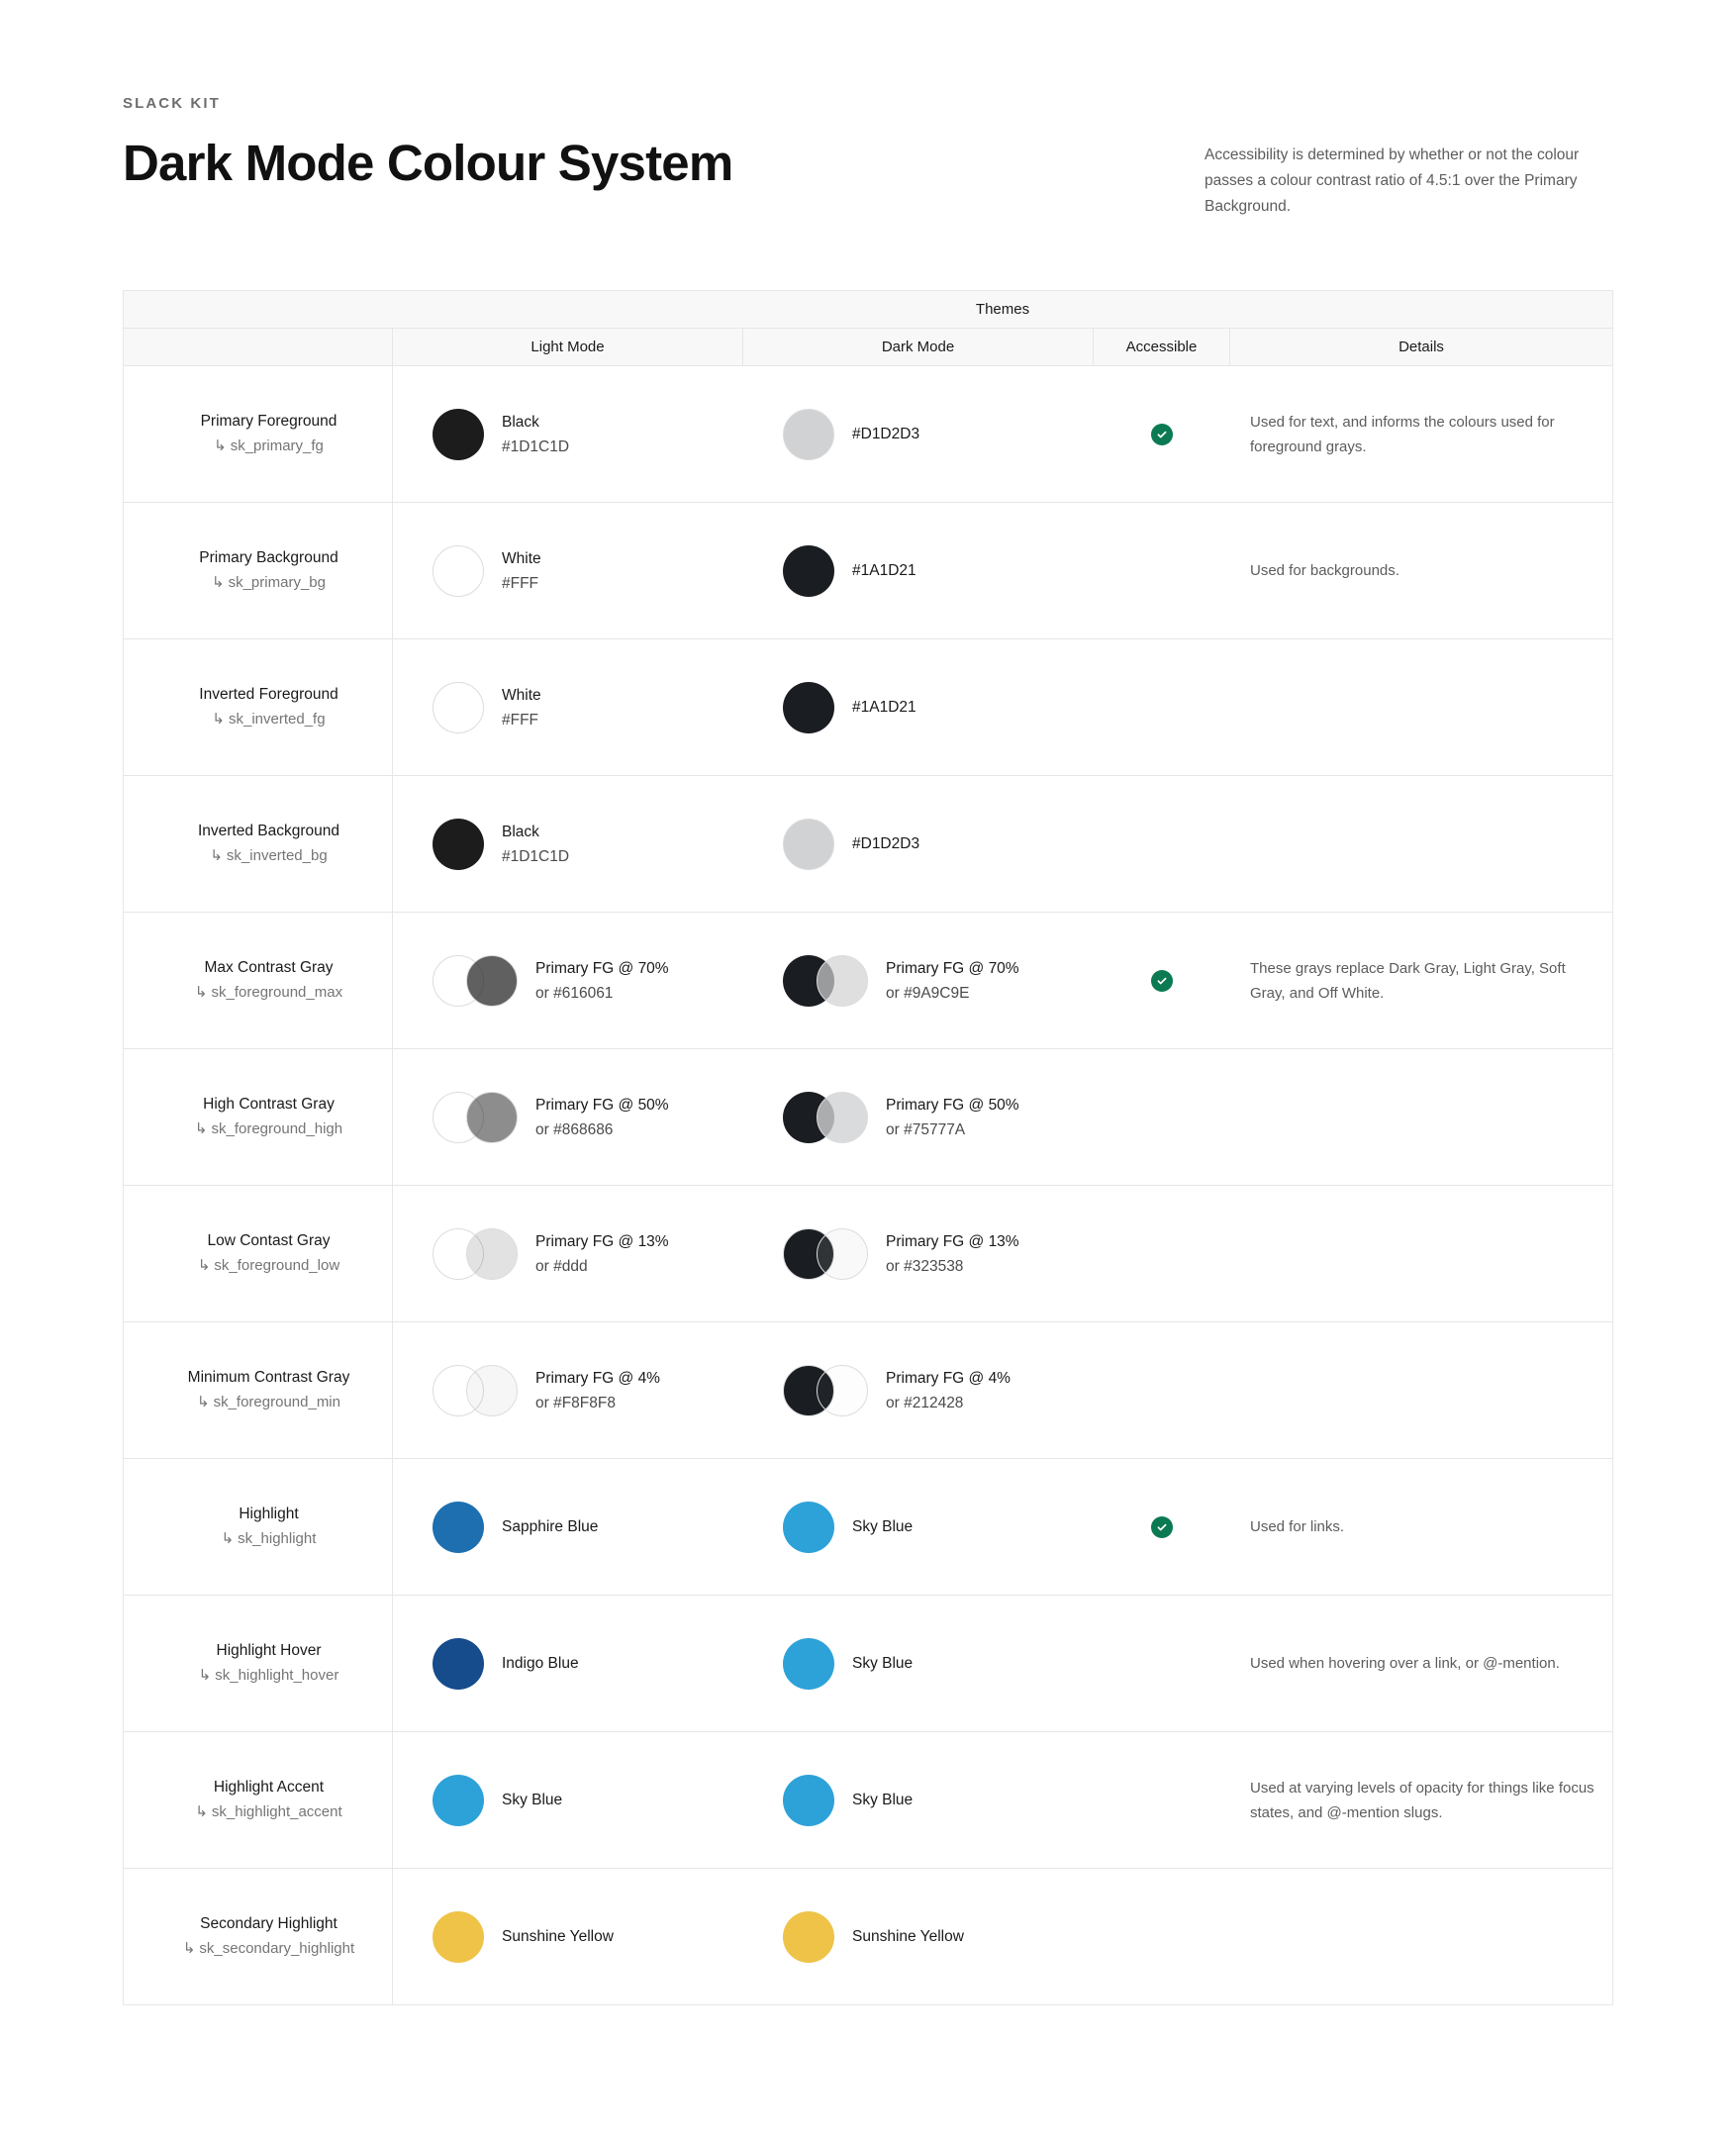 The width and height of the screenshot is (1736, 2138). I want to click on token-variable-row: ↳ sk_highlight_accent, so click(268, 1812).